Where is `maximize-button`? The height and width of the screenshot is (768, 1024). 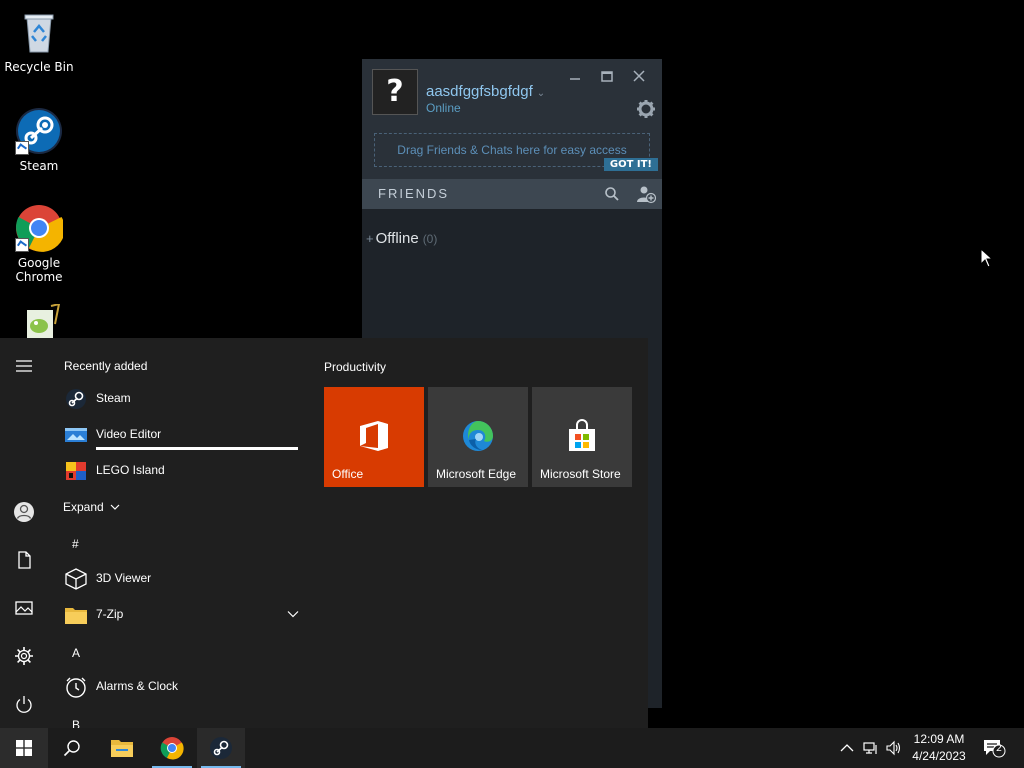 maximize-button is located at coordinates (607, 78).